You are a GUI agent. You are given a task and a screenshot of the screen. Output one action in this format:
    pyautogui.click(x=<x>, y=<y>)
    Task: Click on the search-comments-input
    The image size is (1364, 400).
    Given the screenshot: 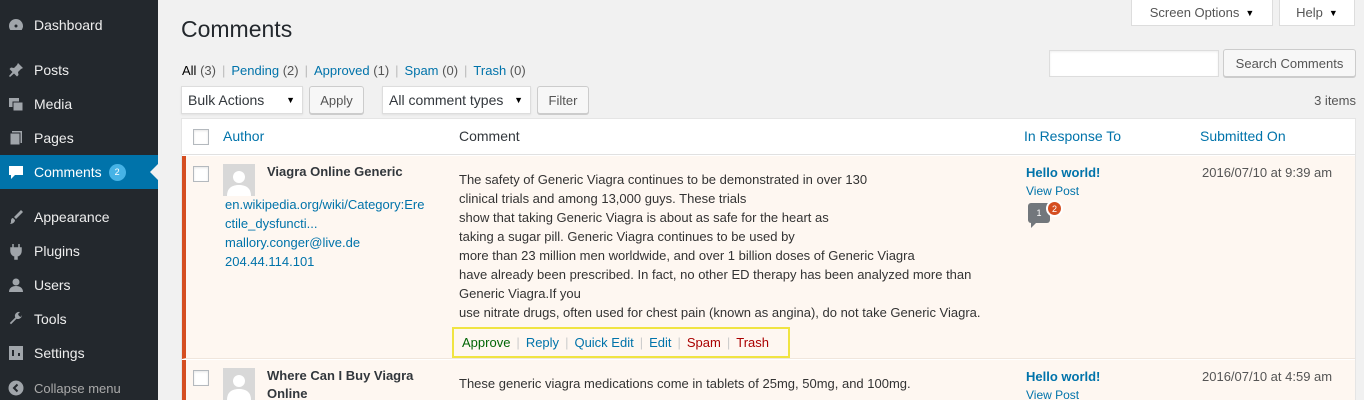 What is the action you would take?
    pyautogui.click(x=1134, y=63)
    